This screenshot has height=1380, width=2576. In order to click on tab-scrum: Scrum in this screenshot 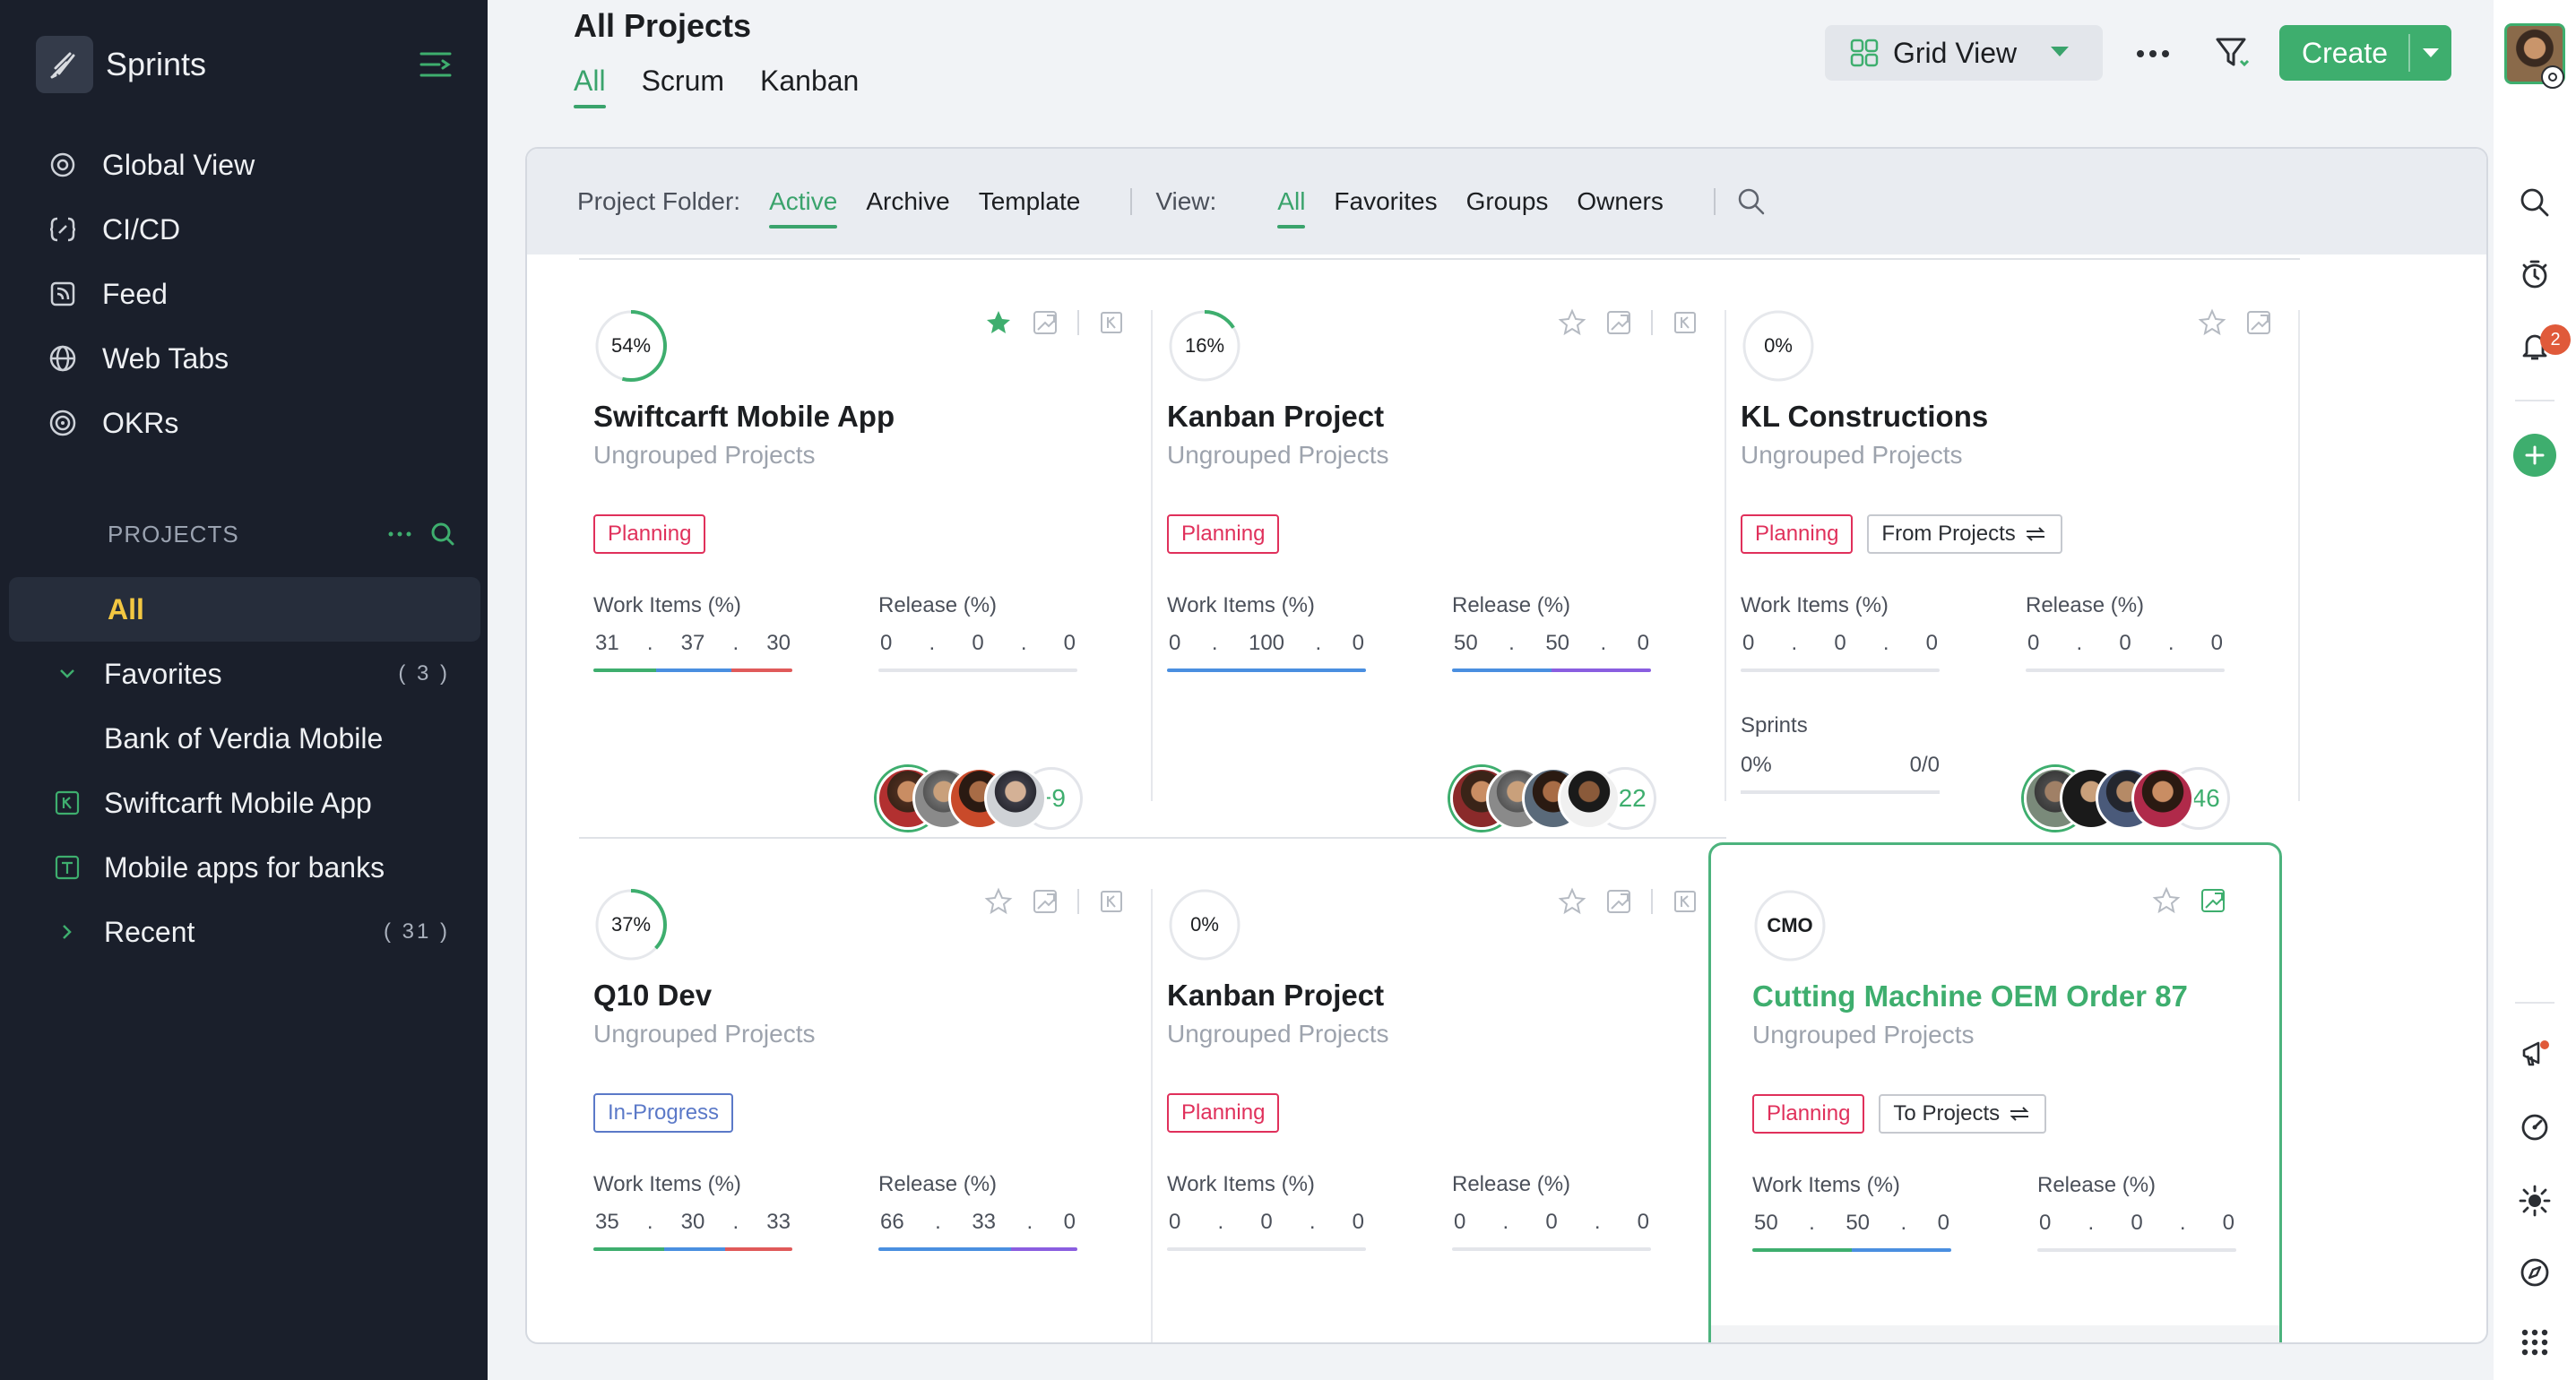, I will do `click(683, 87)`.